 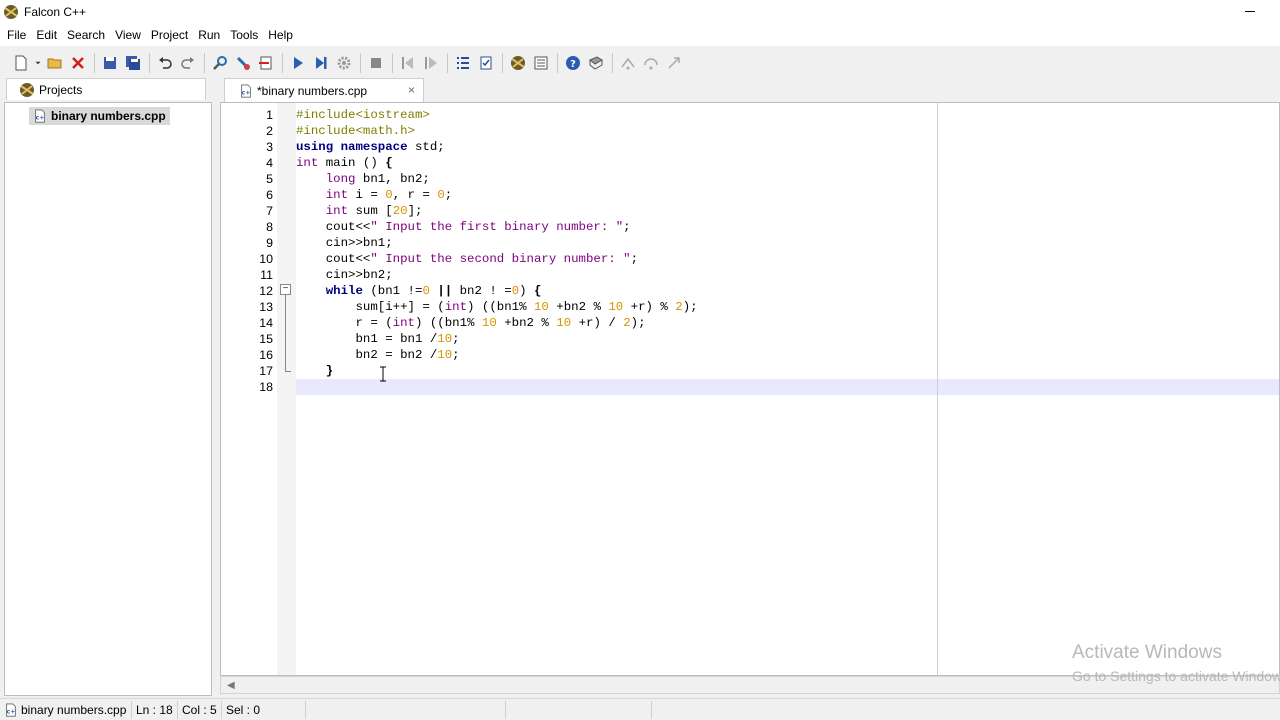 I want to click on about-button, so click(x=596, y=63).